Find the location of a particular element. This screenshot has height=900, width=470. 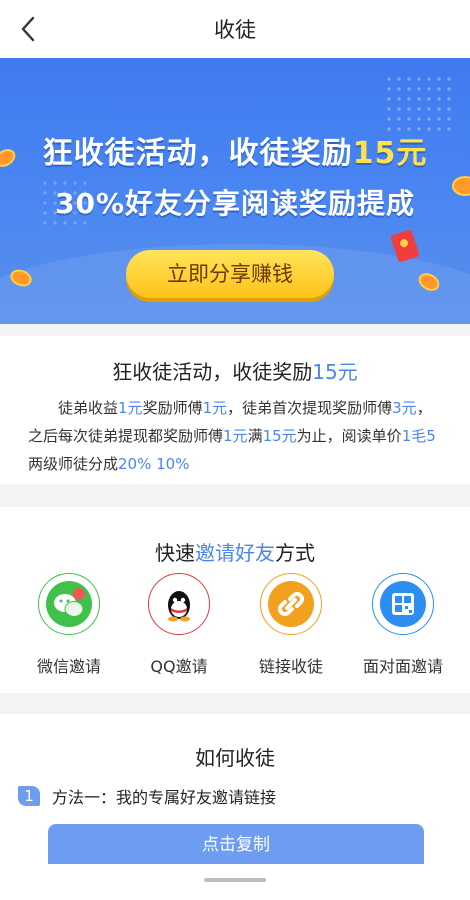

description-text: 徒弟收益 is located at coordinates (88, 408).